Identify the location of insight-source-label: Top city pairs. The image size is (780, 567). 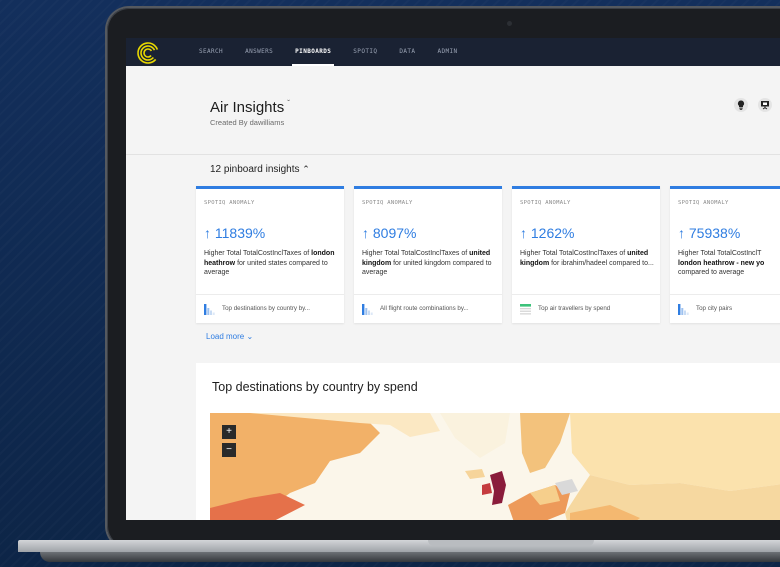
(714, 308).